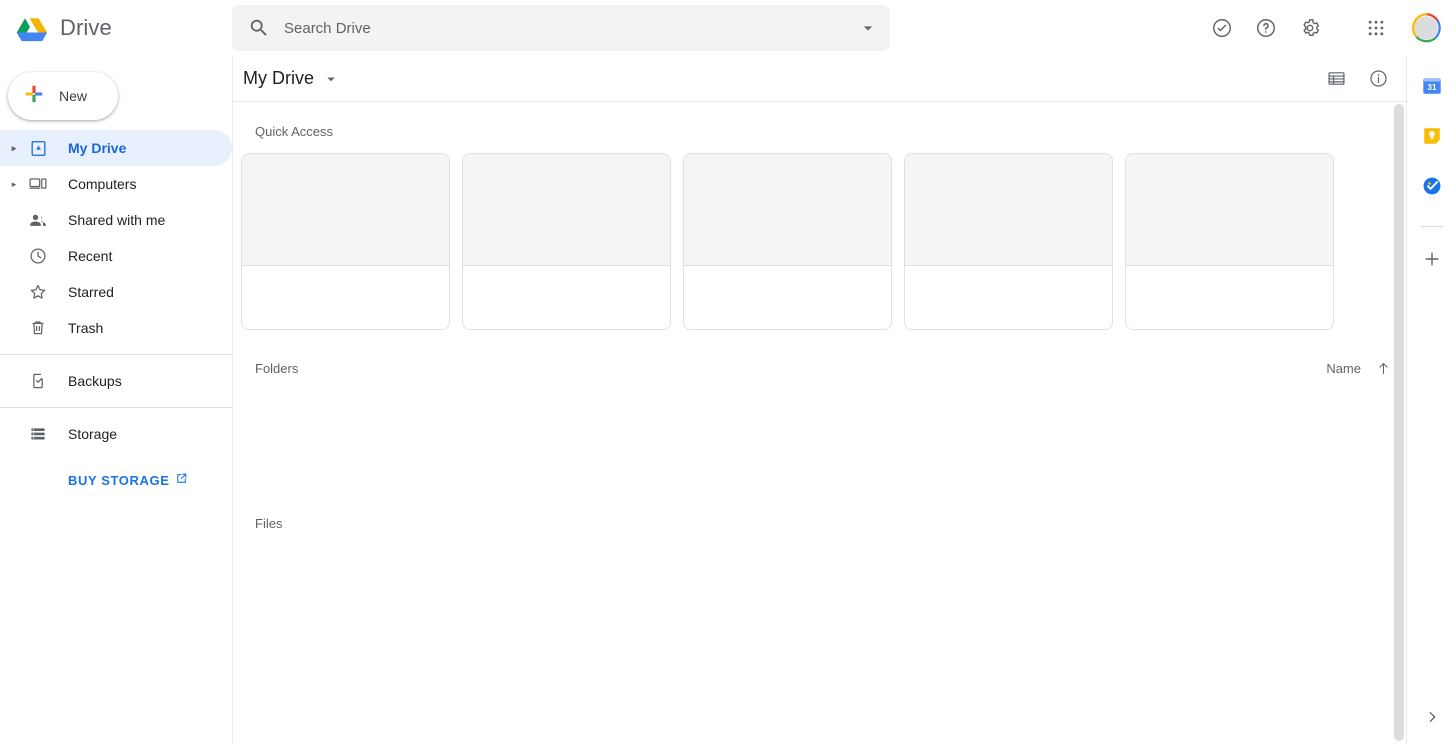 Image resolution: width=1456 pixels, height=744 pixels. What do you see at coordinates (269, 523) in the screenshot?
I see `files-label: Files` at bounding box center [269, 523].